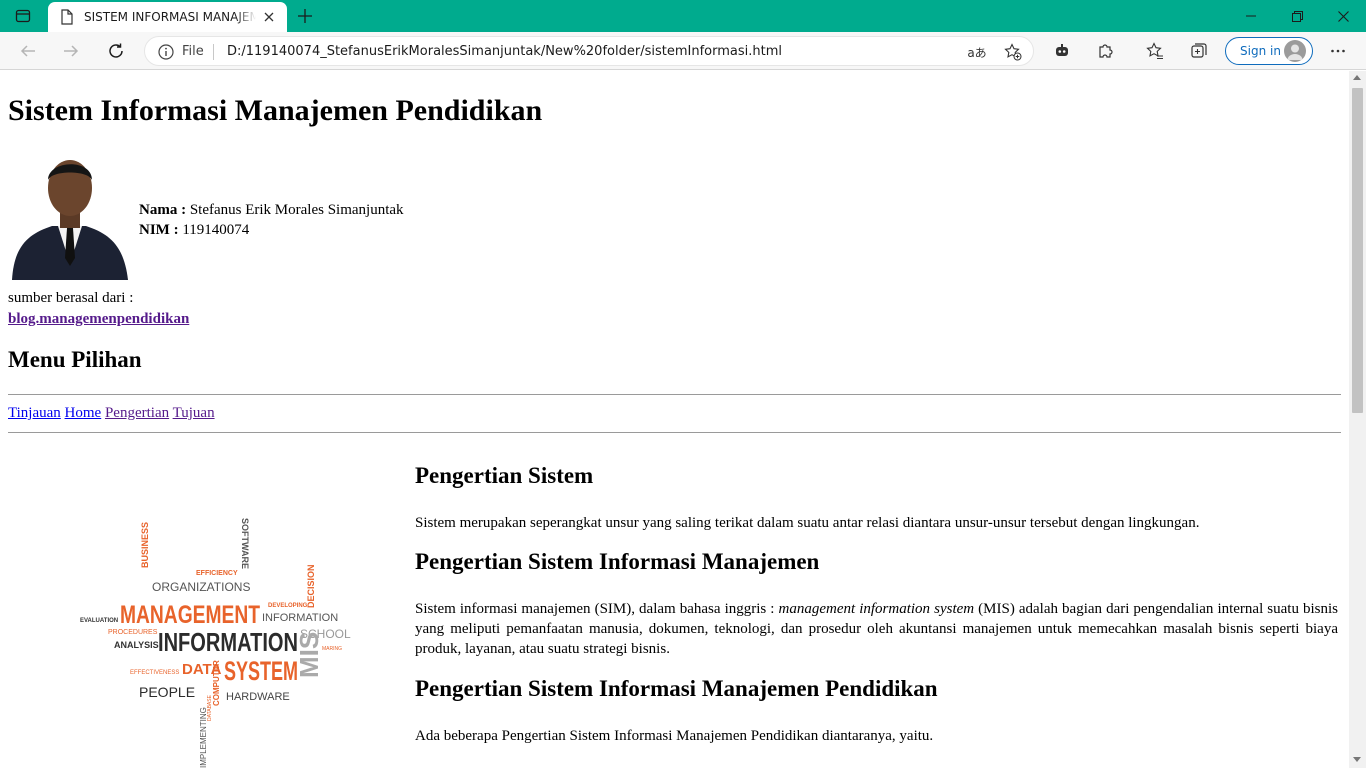  I want to click on wordcloud-word: MIS, so click(309, 655).